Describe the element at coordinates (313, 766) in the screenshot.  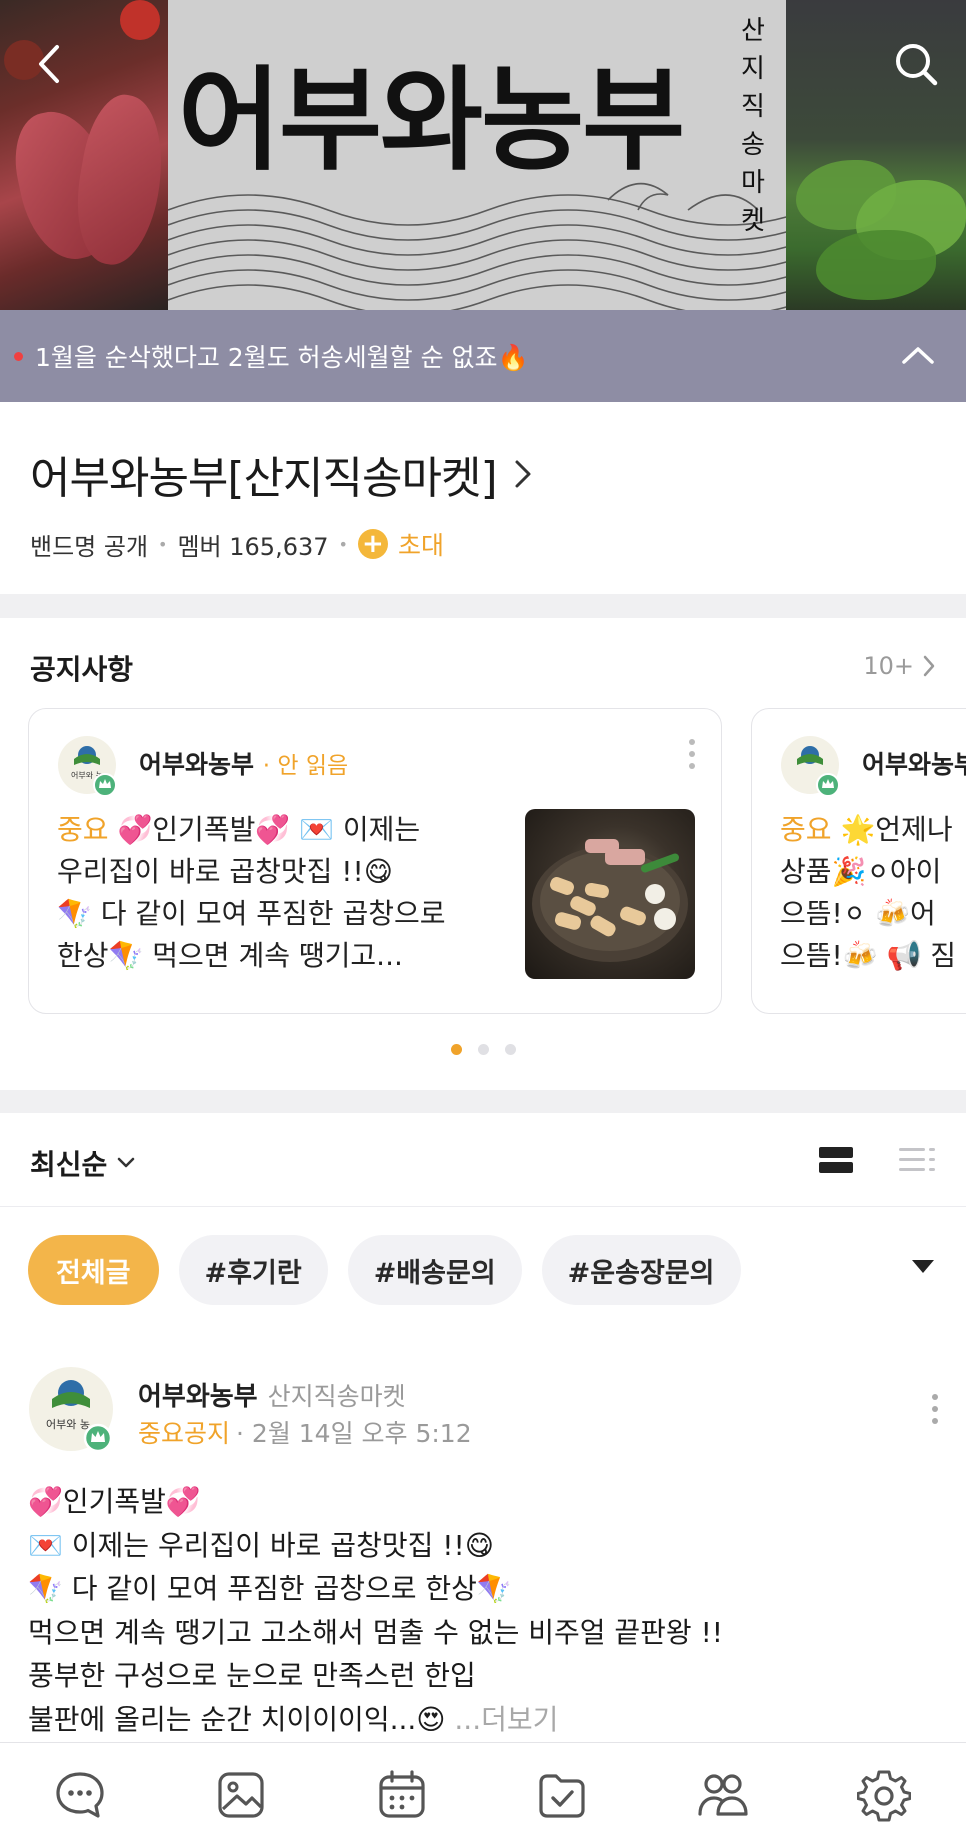
I see `unread-label: 안 읽음` at that location.